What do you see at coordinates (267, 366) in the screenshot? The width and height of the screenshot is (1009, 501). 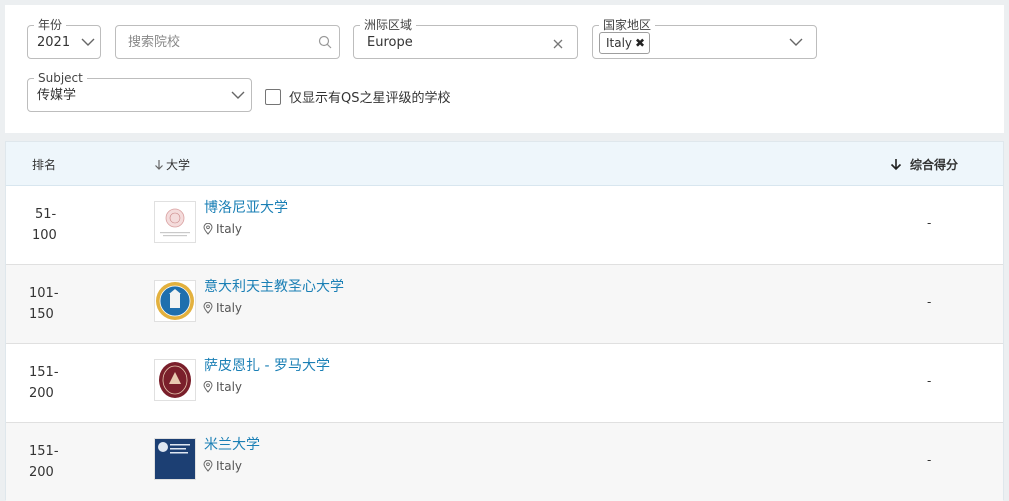 I see `university-name-link: 萨皮恩扎 - 罗马大学` at bounding box center [267, 366].